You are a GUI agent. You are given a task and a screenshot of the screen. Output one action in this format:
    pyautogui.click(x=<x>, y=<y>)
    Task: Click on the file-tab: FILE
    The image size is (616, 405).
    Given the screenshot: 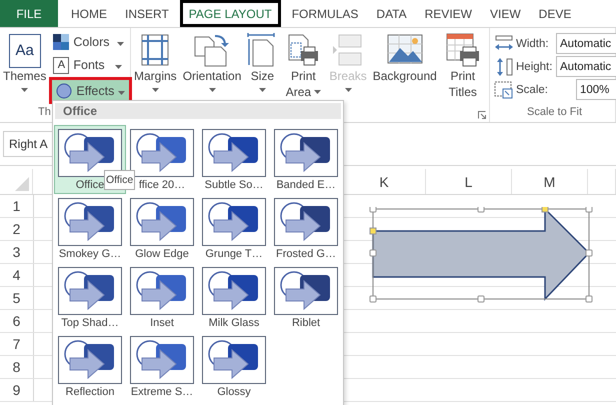 What is the action you would take?
    pyautogui.click(x=29, y=13)
    